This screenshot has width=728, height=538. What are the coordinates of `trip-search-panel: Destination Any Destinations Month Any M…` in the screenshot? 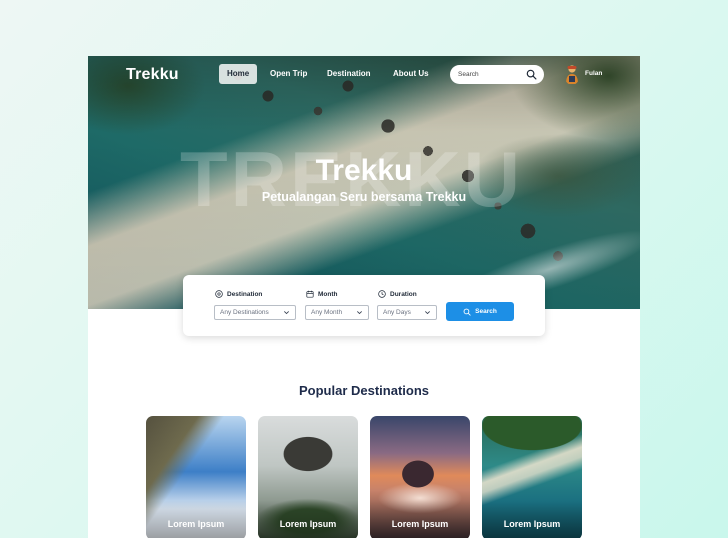 It's located at (364, 305).